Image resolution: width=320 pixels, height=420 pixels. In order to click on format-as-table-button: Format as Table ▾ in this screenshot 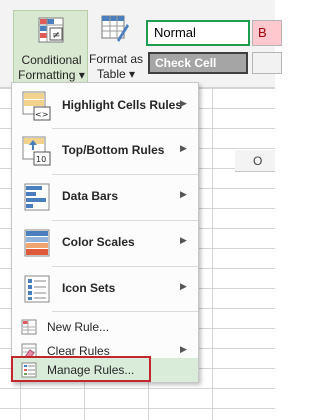, I will do `click(116, 48)`.